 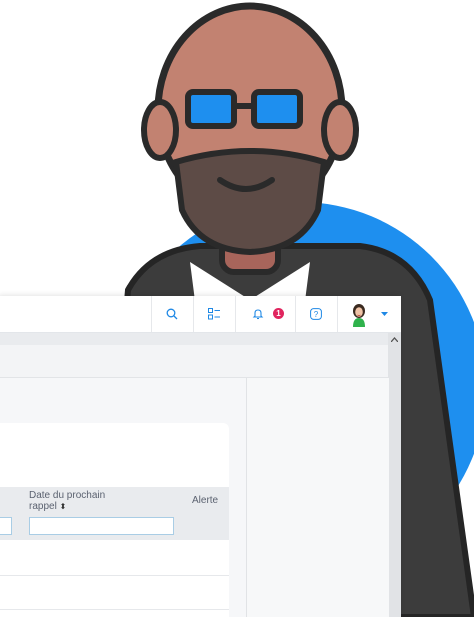 What do you see at coordinates (394, 475) in the screenshot?
I see `vertical-scrollbar` at bounding box center [394, 475].